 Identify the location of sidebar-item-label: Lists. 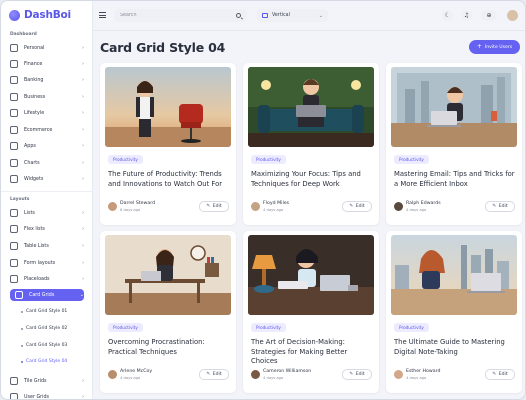
(29, 213).